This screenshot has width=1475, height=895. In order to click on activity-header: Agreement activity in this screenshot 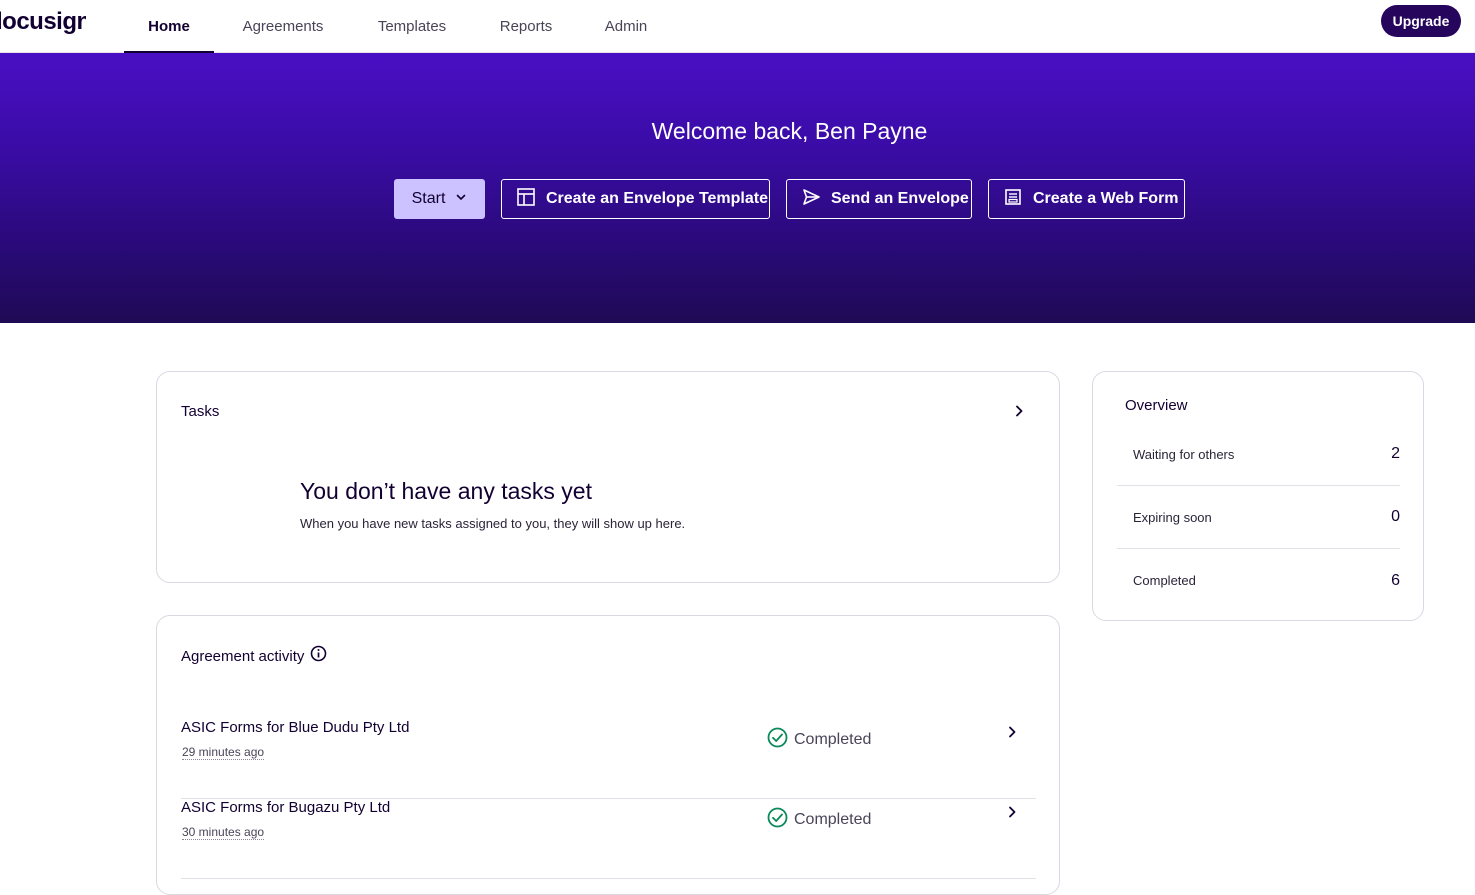, I will do `click(254, 656)`.